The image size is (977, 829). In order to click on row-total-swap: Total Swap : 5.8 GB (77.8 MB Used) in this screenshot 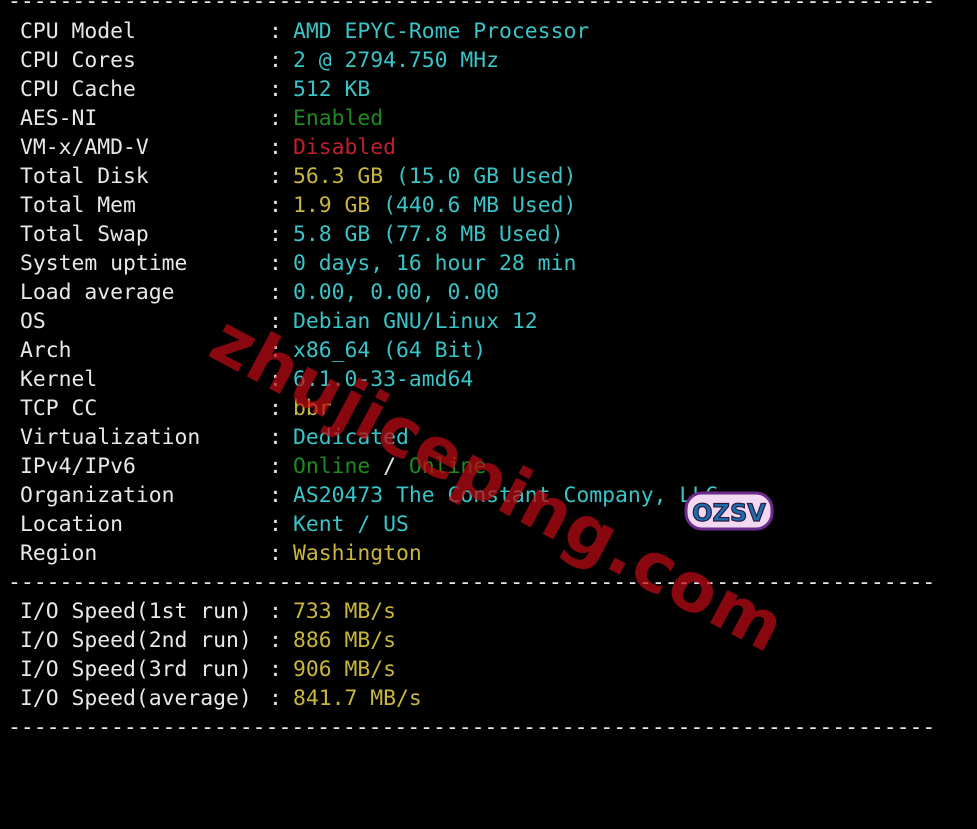, I will do `click(291, 234)`.